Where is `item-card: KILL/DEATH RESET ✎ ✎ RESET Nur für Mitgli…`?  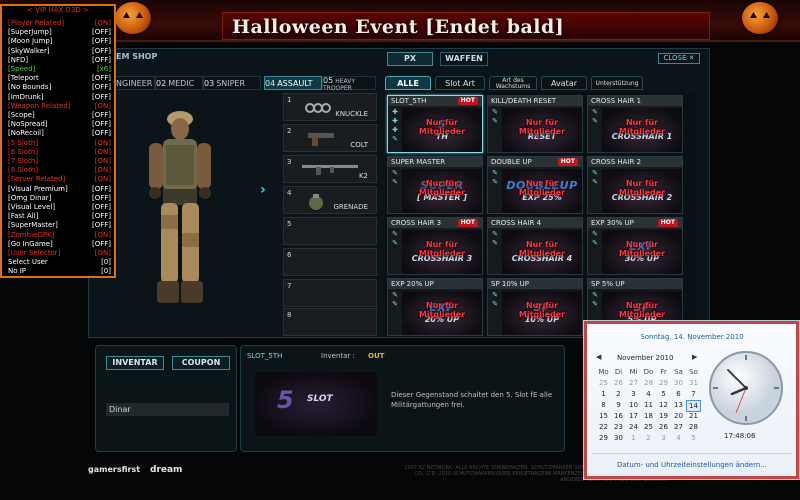 item-card: KILL/DEATH RESET ✎ ✎ RESET Nur für Mitgli… is located at coordinates (535, 124).